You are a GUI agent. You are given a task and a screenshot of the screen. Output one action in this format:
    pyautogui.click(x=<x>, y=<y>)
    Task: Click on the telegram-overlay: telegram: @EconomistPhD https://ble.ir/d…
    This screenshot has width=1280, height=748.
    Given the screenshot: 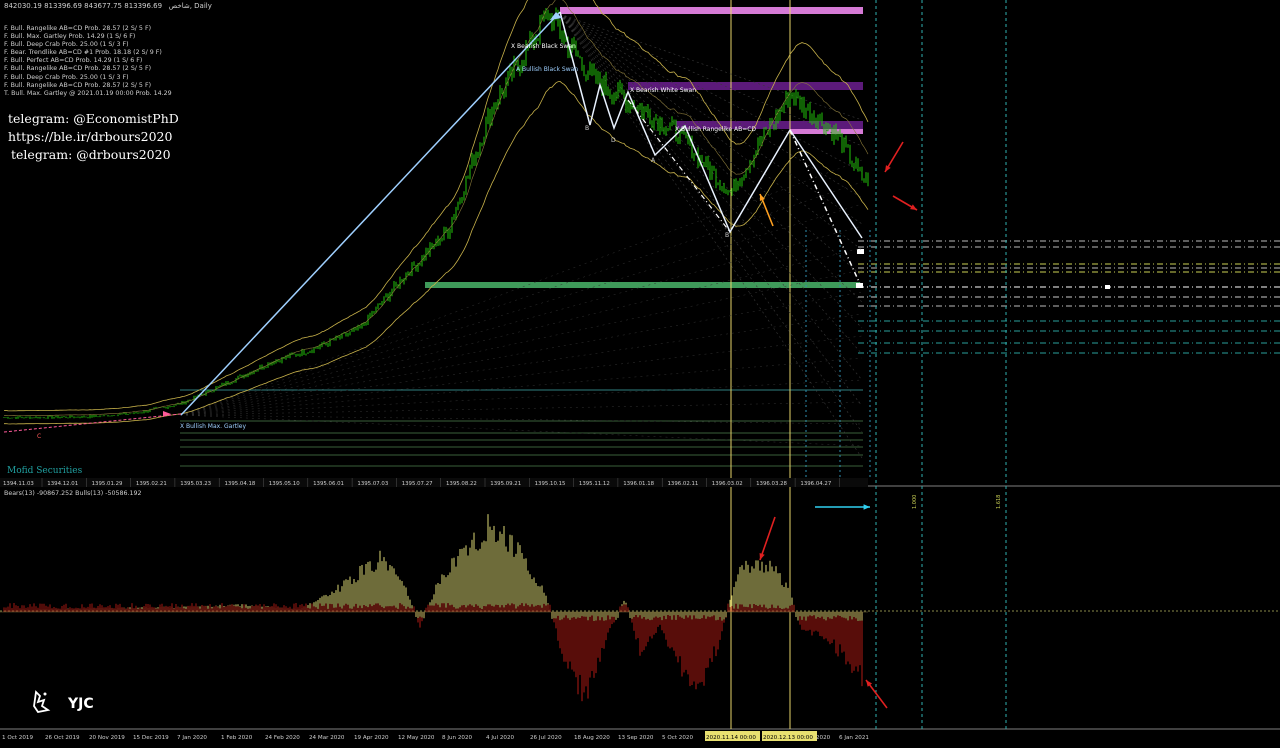 What is the action you would take?
    pyautogui.click(x=93, y=137)
    